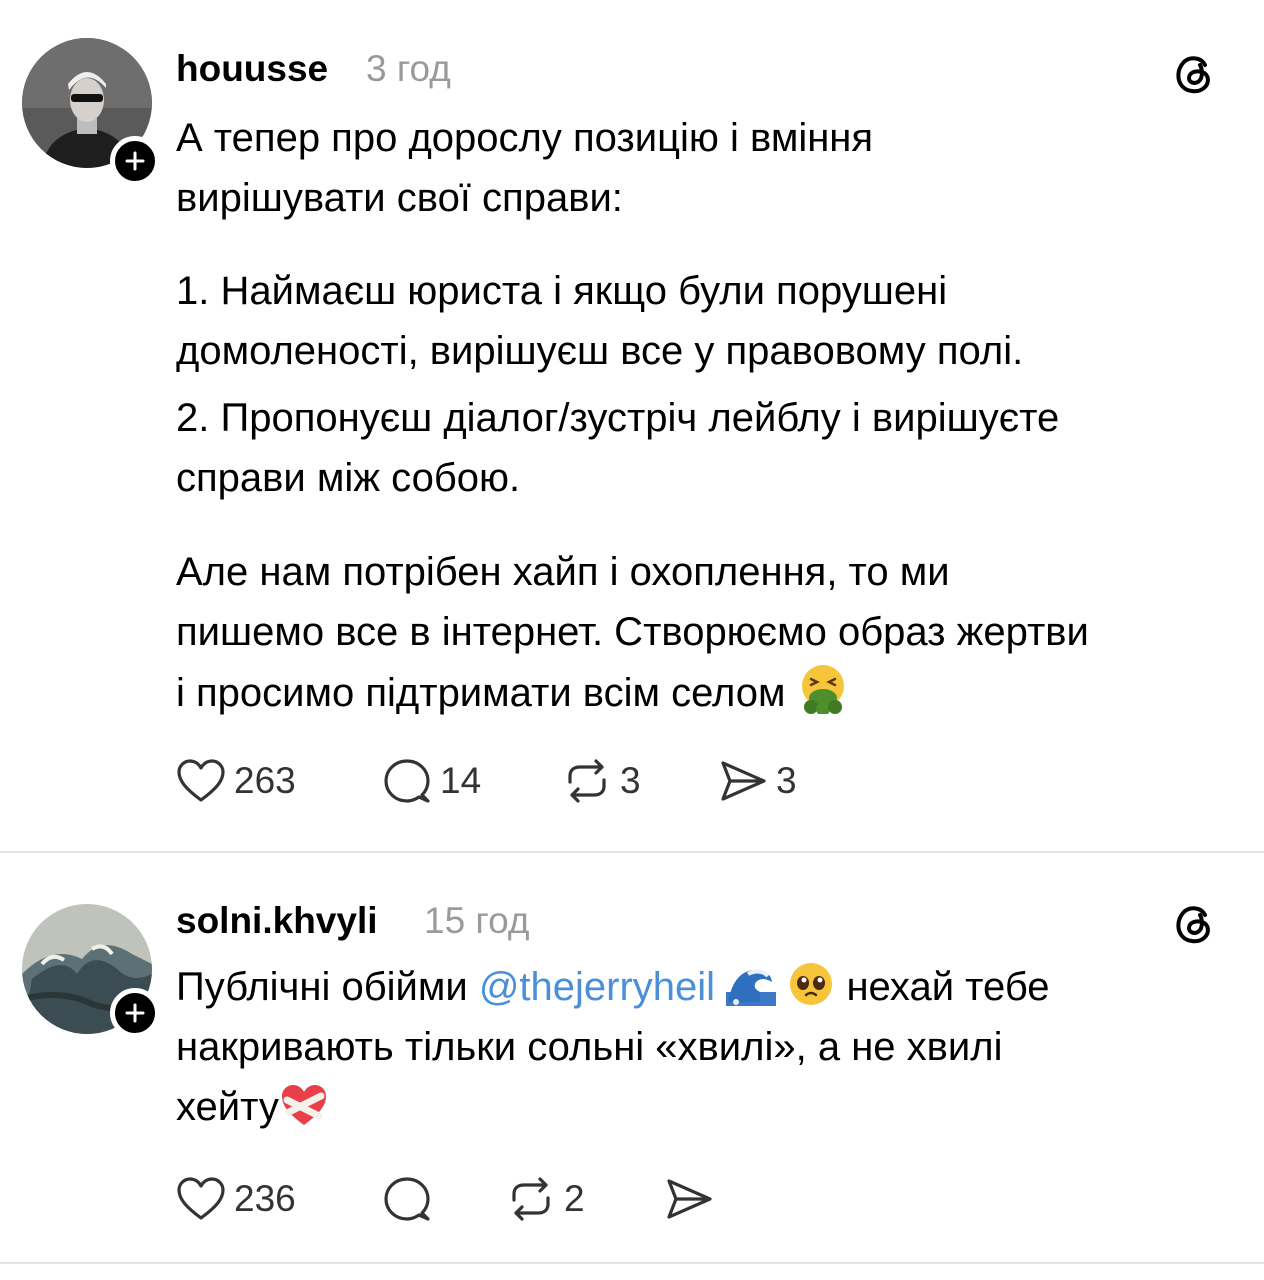 Image resolution: width=1264 pixels, height=1280 pixels. I want to click on repost-button: 2, so click(545, 1199).